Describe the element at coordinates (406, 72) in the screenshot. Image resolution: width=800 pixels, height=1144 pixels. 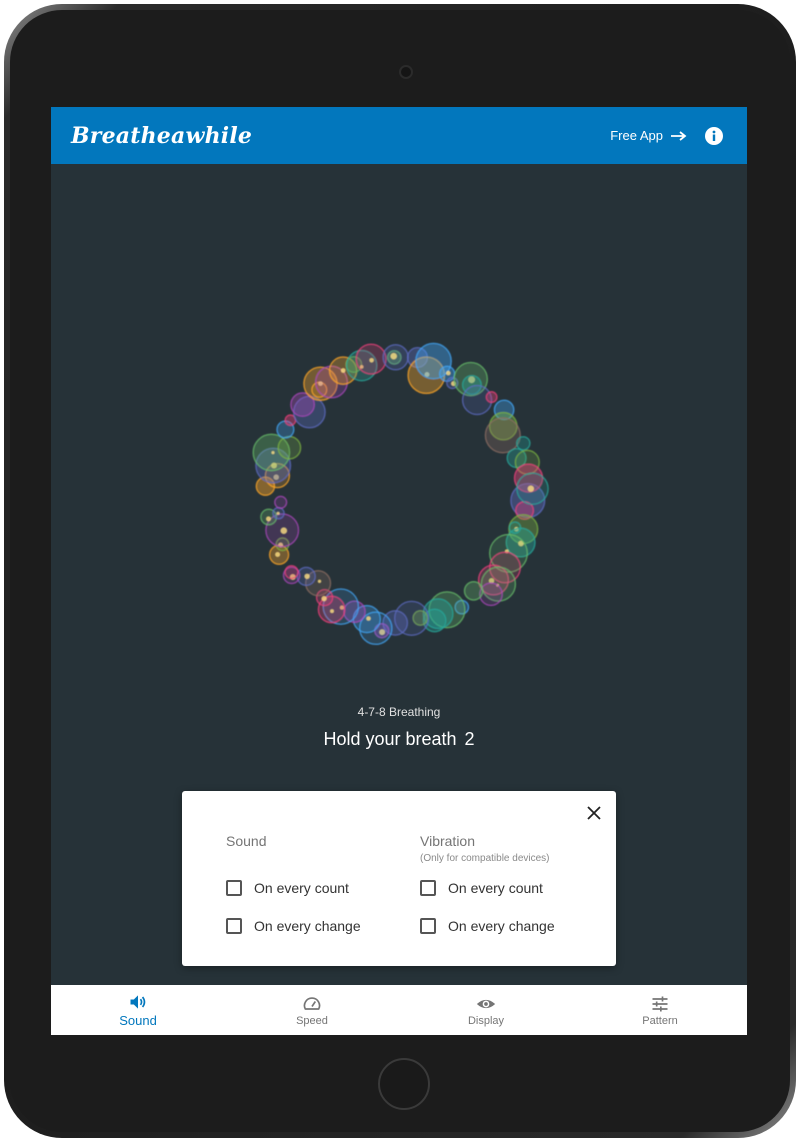
I see `camera-icon` at that location.